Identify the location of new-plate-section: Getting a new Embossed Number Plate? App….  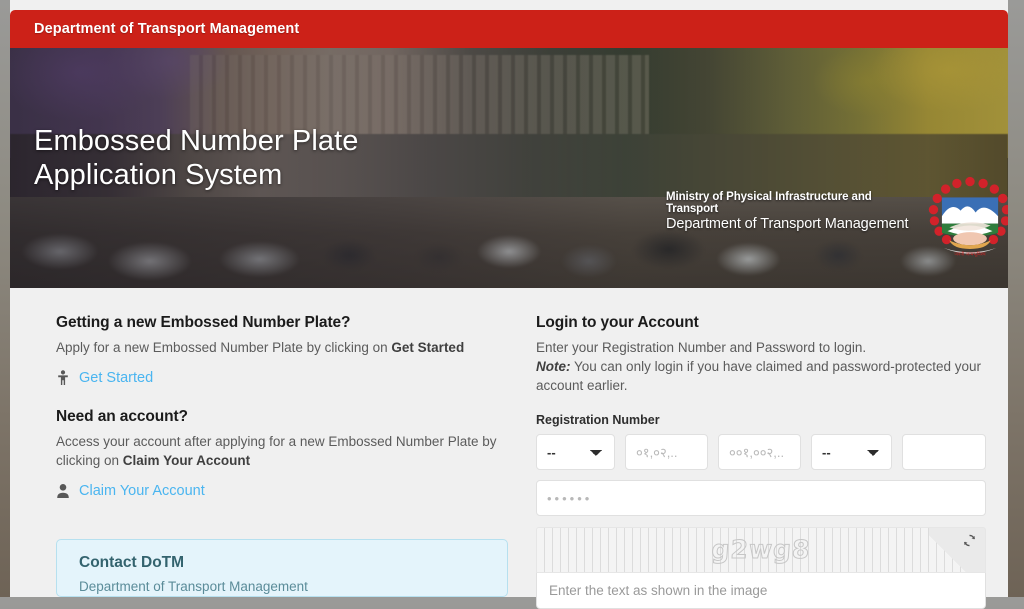
(282, 350).